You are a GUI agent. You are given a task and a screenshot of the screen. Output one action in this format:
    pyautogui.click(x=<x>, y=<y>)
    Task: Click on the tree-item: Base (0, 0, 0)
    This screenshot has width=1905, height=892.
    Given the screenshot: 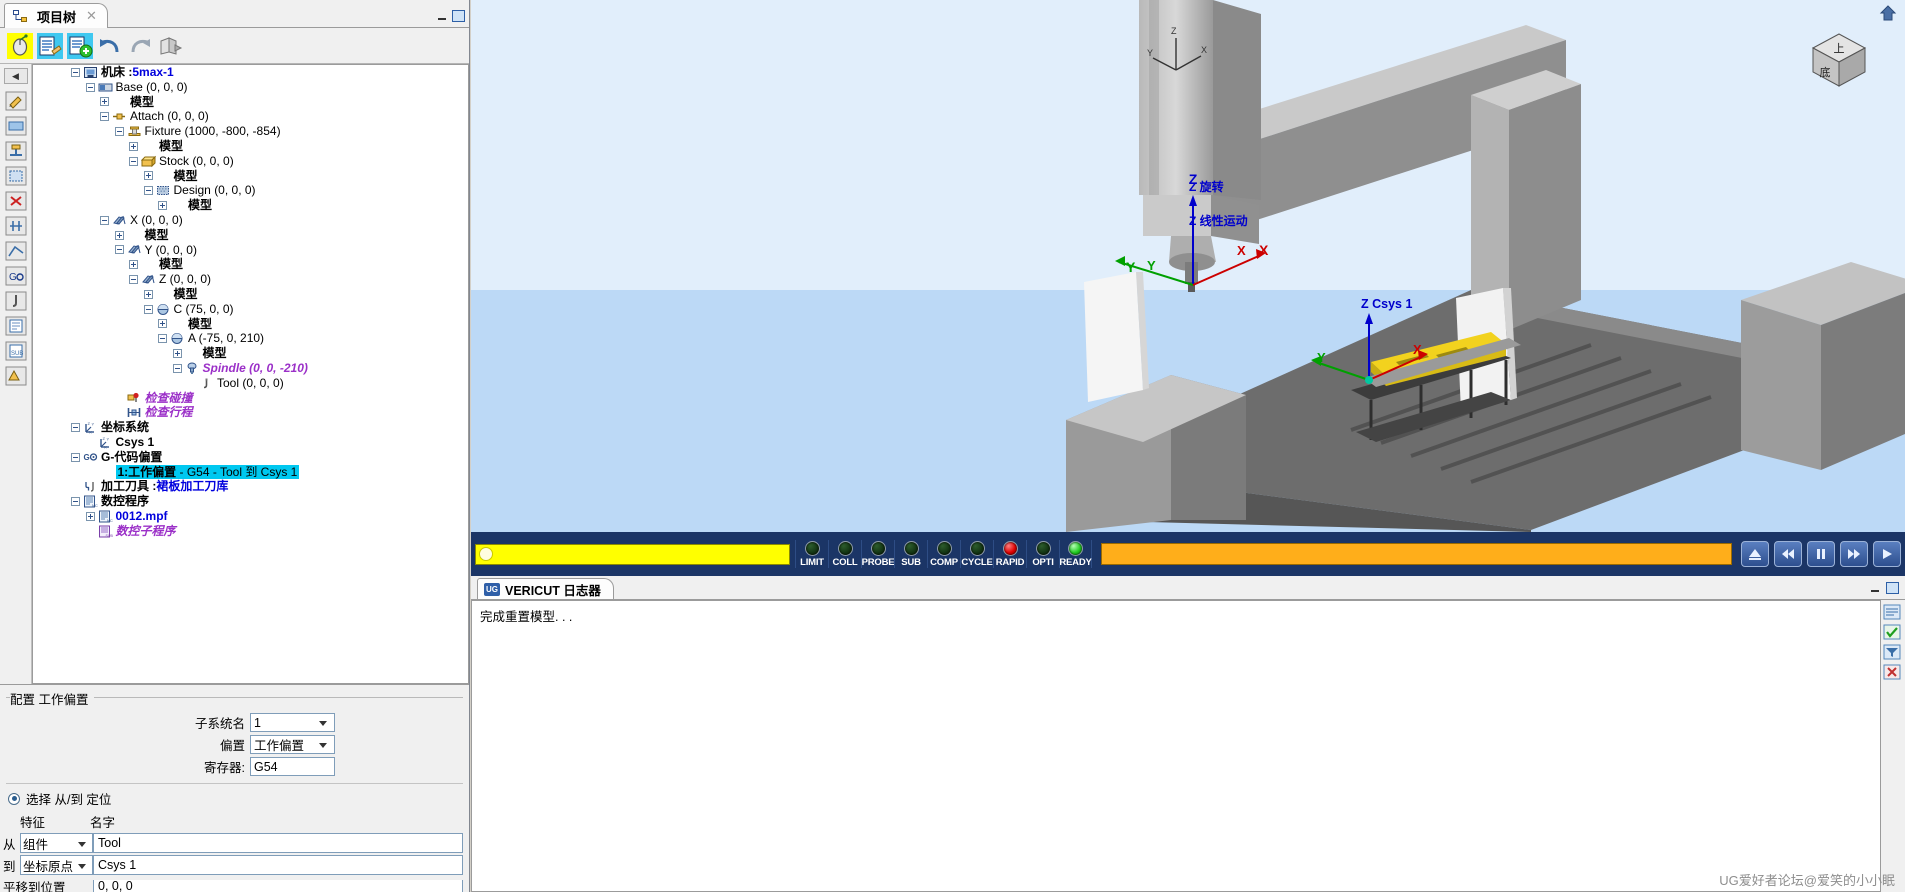 What is the action you would take?
    pyautogui.click(x=250, y=87)
    